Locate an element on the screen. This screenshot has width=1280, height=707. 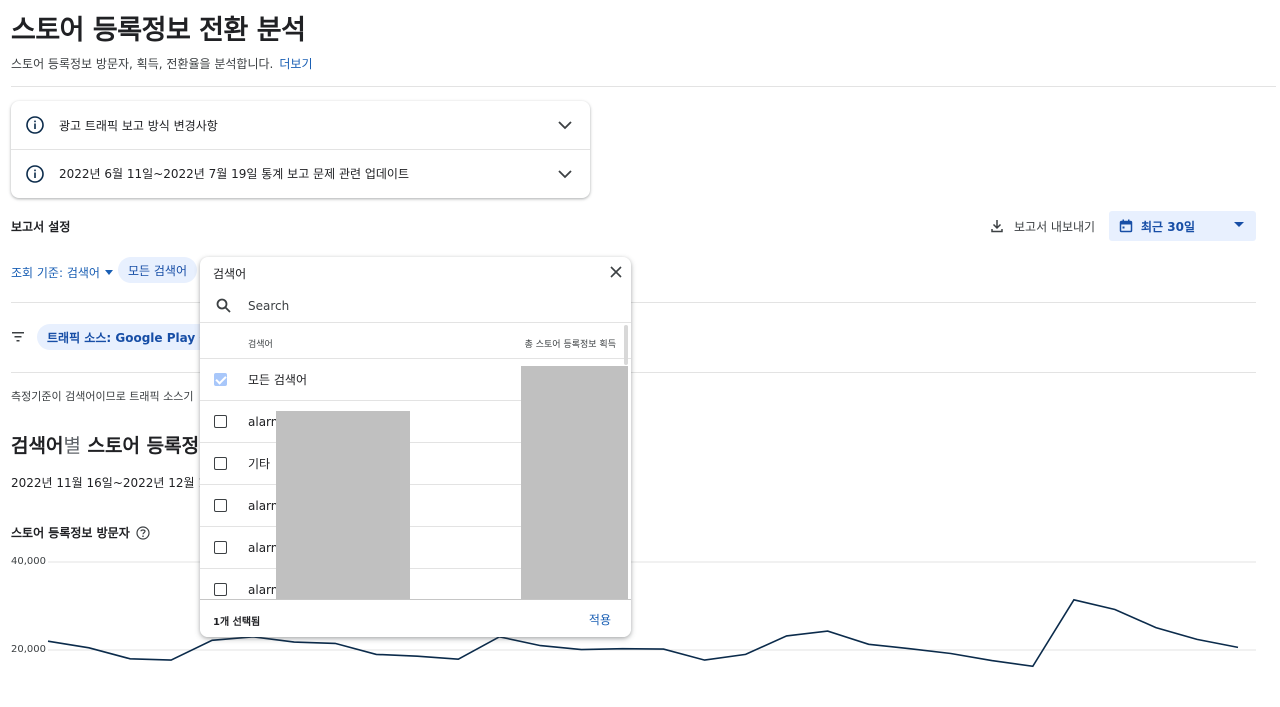
subtitle-text: 스토어 등록정보 방문자, 획득, 전환율을 분석합니다. is located at coordinates (142, 64).